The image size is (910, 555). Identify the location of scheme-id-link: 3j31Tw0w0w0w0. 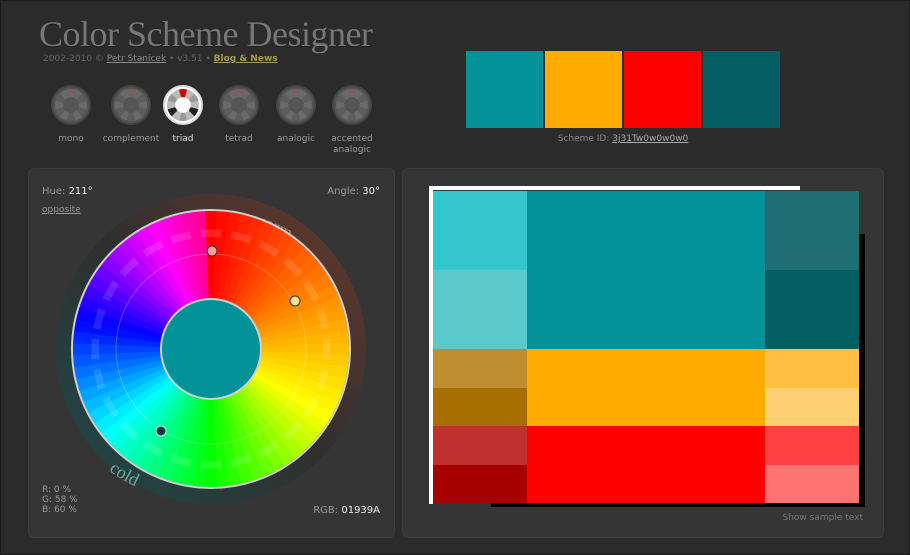
(650, 139).